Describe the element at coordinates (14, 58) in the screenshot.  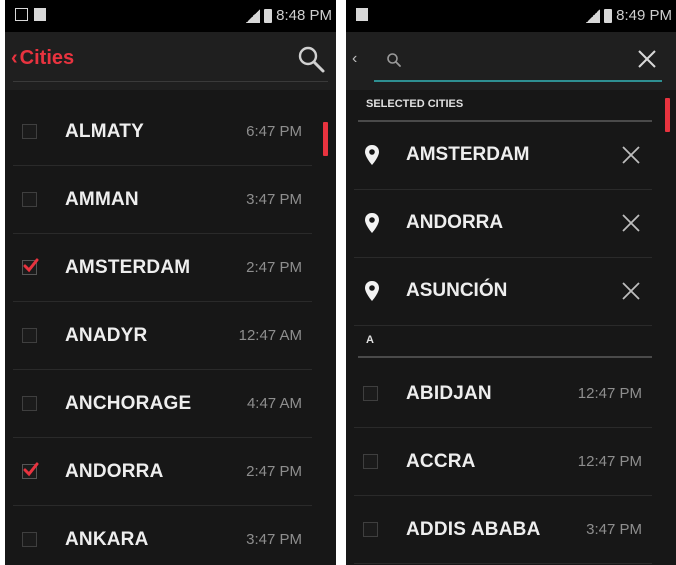
I see `chevron-left-icon: ‹` at that location.